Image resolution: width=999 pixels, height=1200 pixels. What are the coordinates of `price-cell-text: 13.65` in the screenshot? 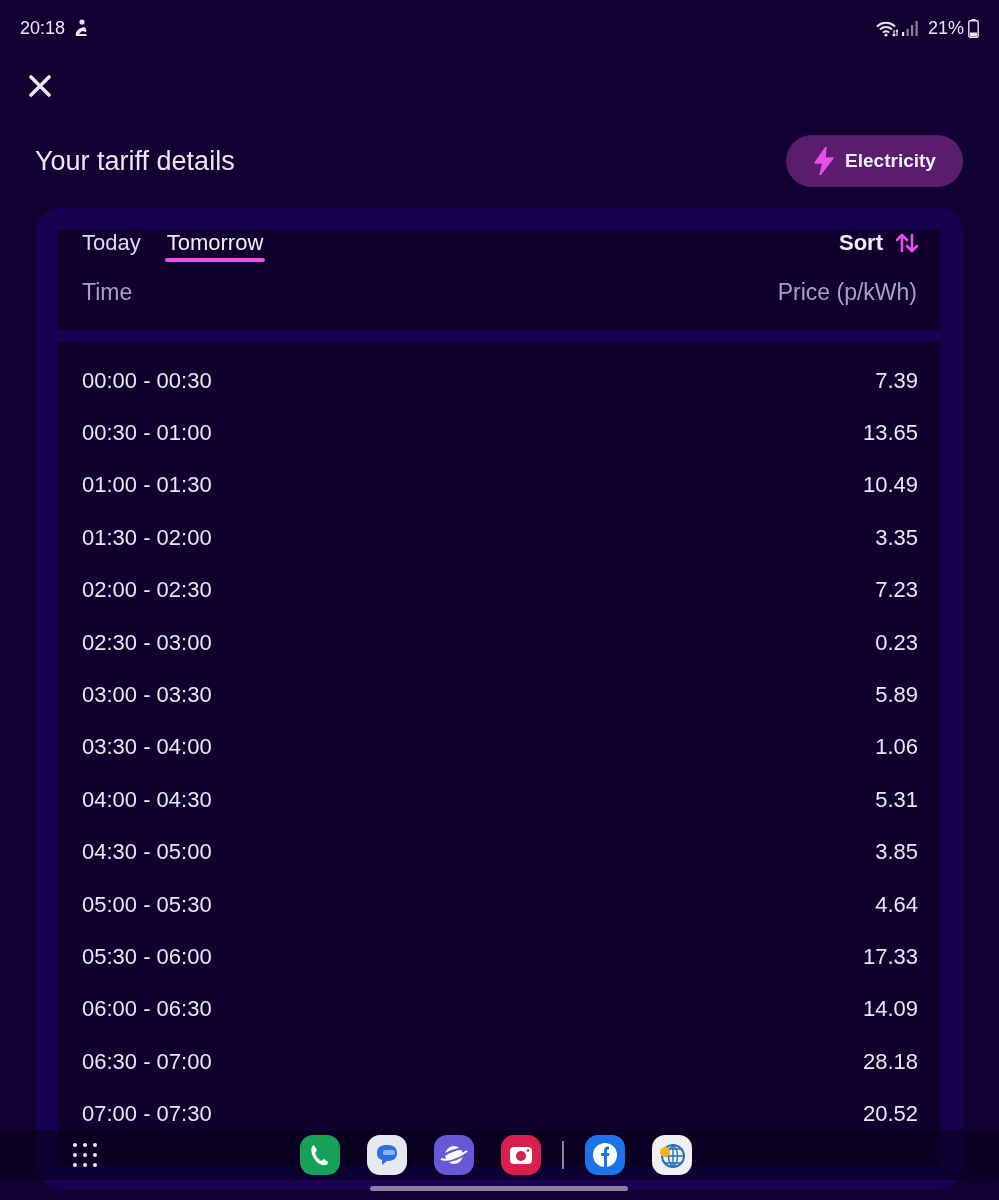 It's located at (890, 433).